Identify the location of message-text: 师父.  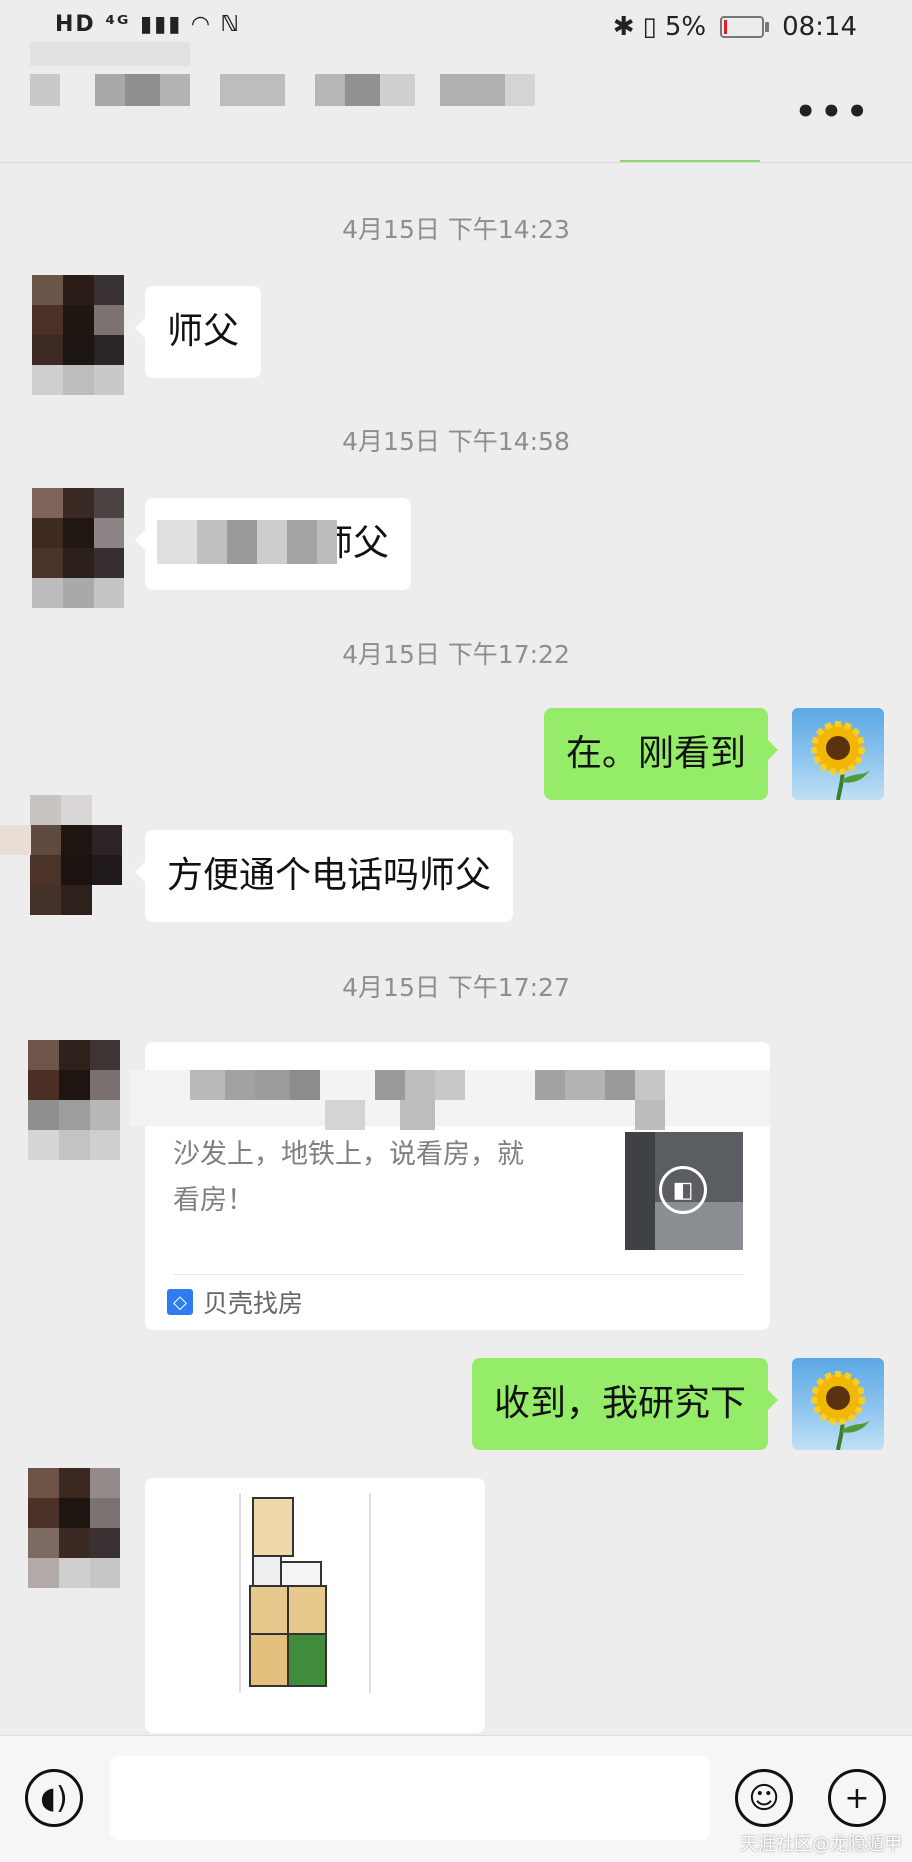
(203, 331).